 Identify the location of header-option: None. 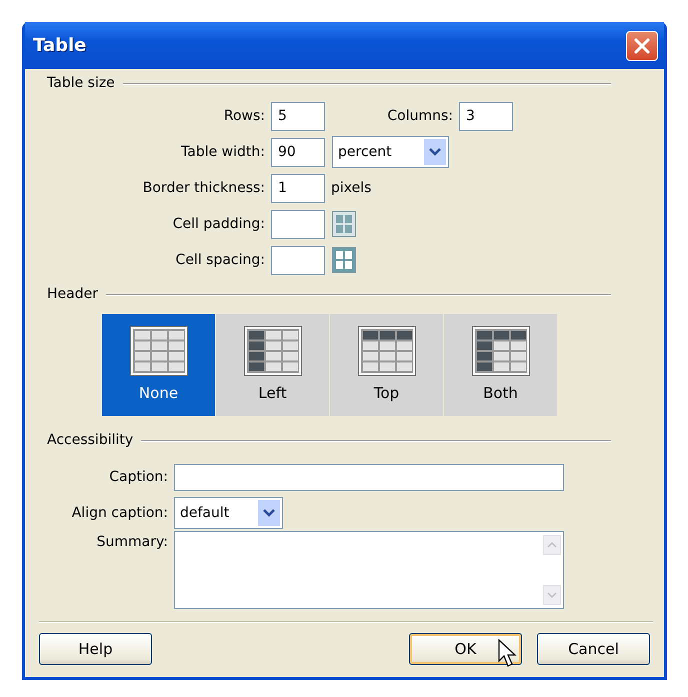
(158, 365).